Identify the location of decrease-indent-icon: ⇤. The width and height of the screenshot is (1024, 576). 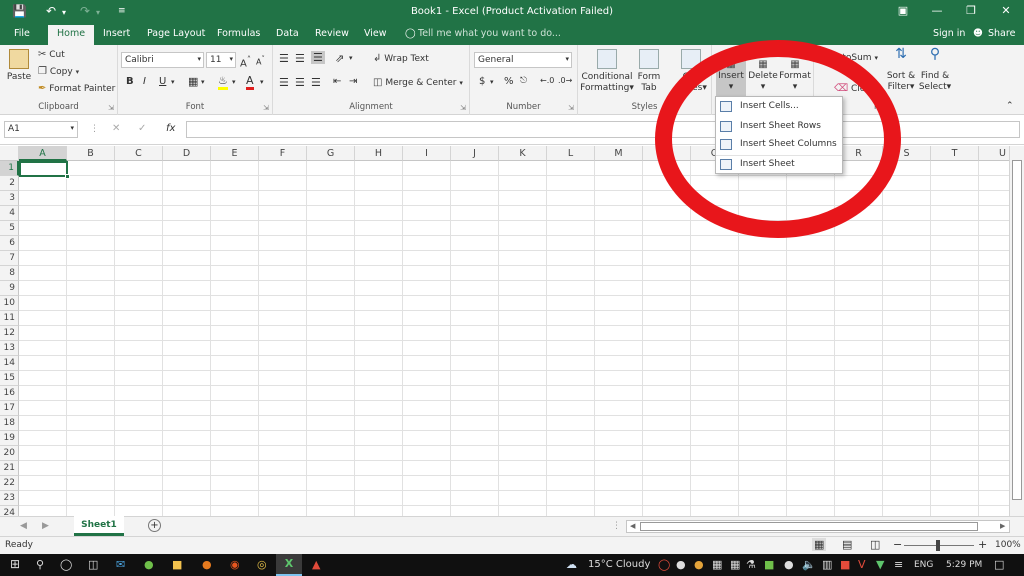
(337, 81).